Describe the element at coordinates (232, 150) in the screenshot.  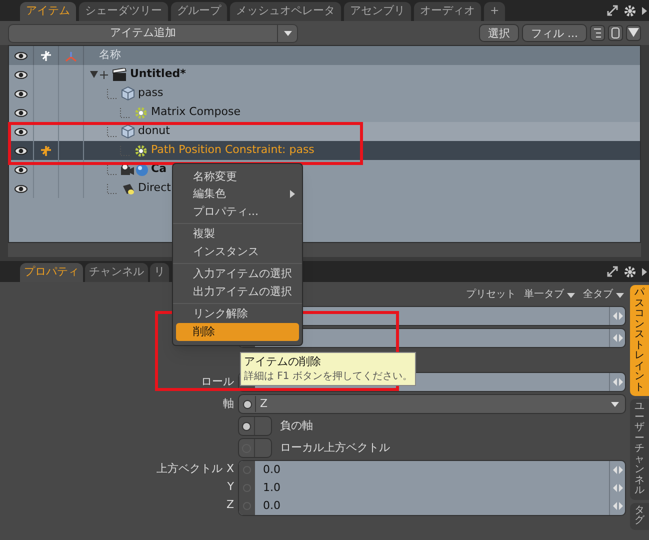
I see `item-label: Path Position Constraint: pass` at that location.